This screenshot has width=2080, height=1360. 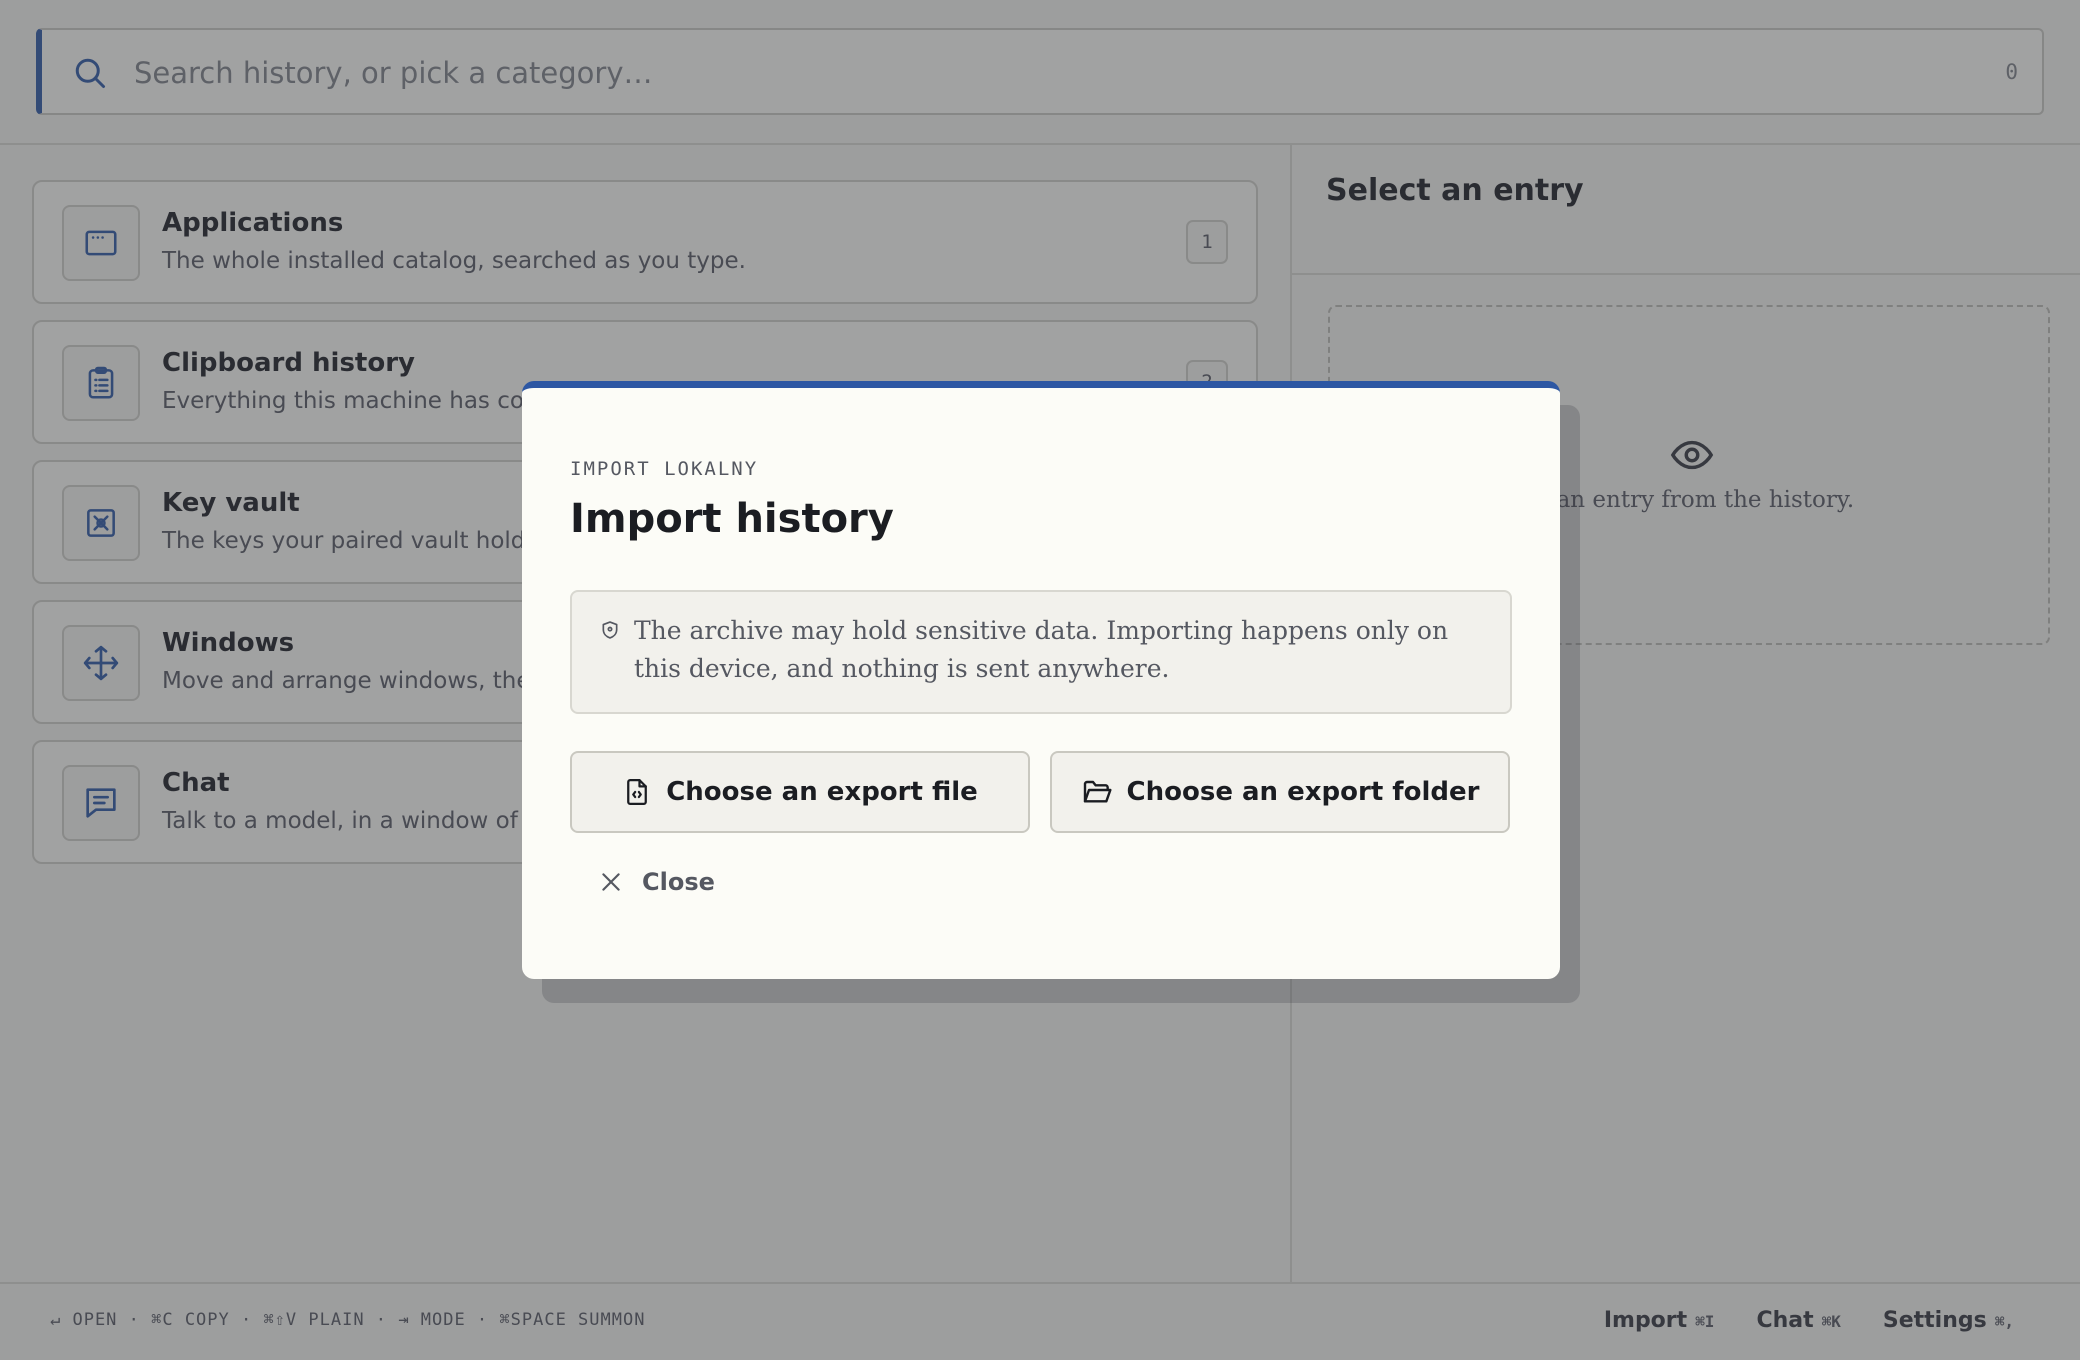 What do you see at coordinates (611, 882) in the screenshot?
I see `close-icon` at bounding box center [611, 882].